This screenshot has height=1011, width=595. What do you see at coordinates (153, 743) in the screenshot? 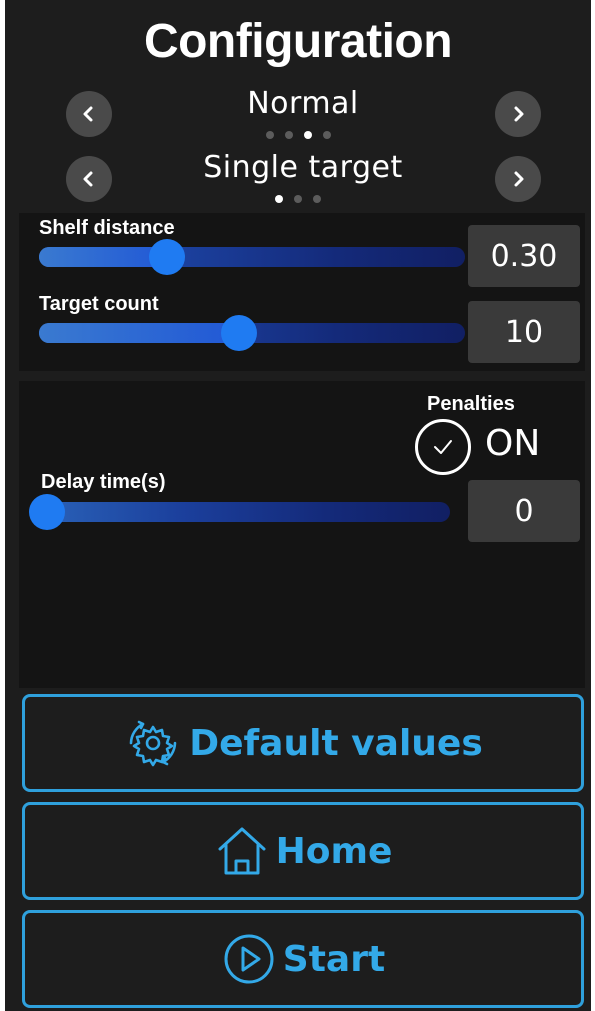
I see `gear-refresh-icon` at bounding box center [153, 743].